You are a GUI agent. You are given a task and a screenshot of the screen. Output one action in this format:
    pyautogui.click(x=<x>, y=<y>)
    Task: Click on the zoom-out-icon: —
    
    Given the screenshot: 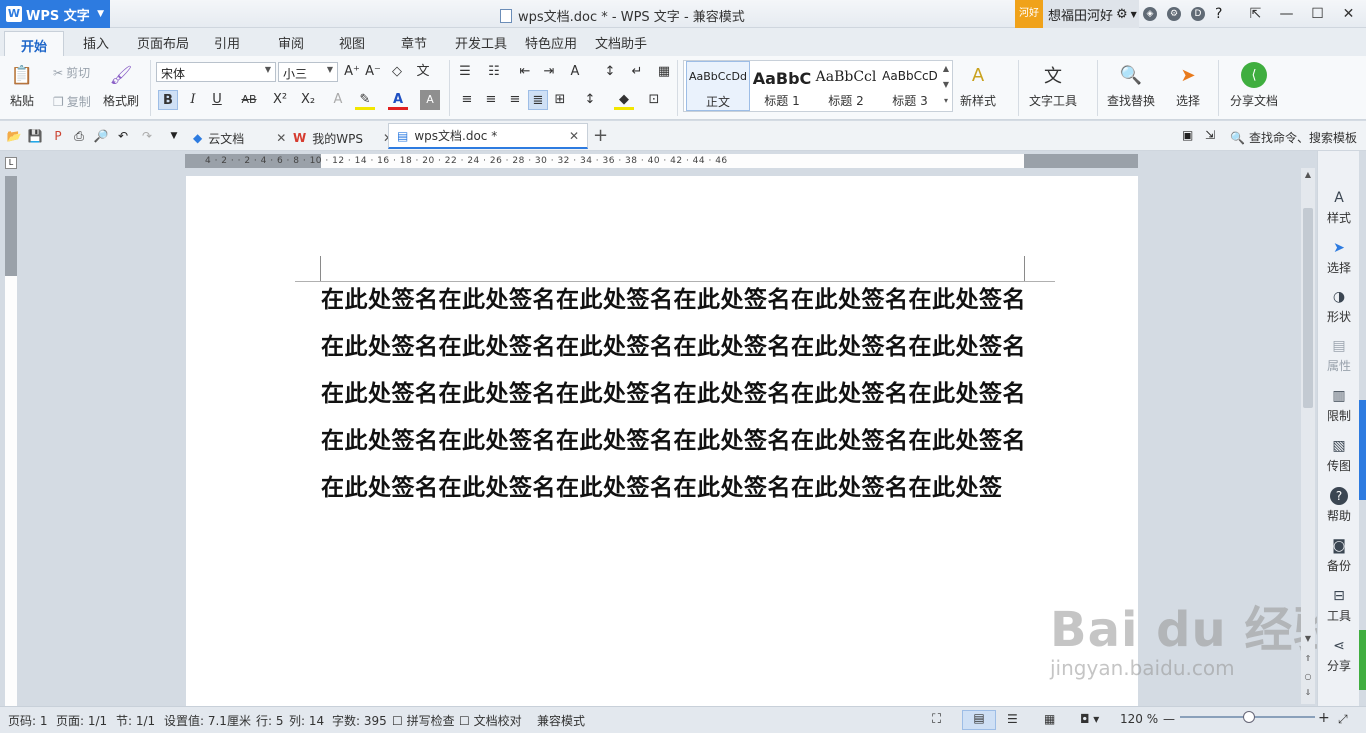 What is the action you would take?
    pyautogui.click(x=1169, y=719)
    